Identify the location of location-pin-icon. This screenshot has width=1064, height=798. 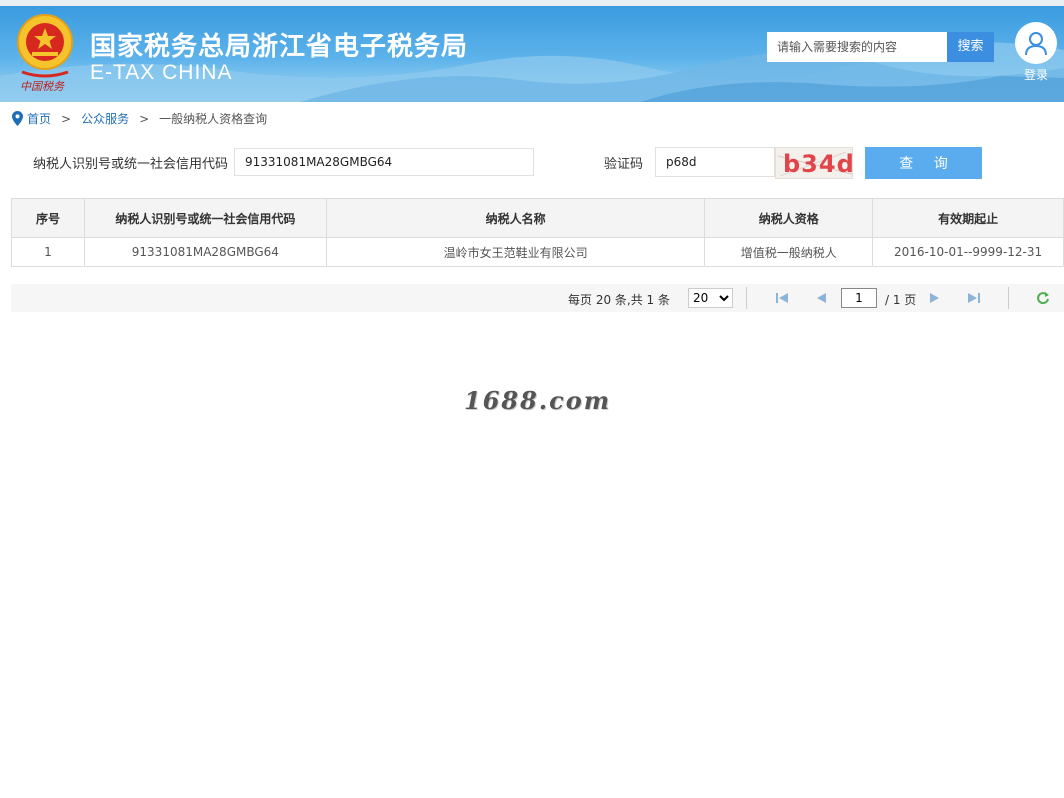
(17, 118).